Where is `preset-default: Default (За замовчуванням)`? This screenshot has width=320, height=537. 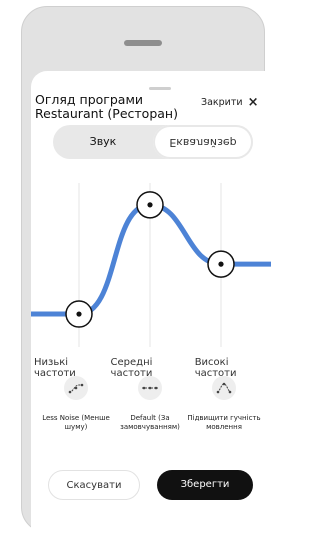 preset-default: Default (За замовчуванням) is located at coordinates (150, 404).